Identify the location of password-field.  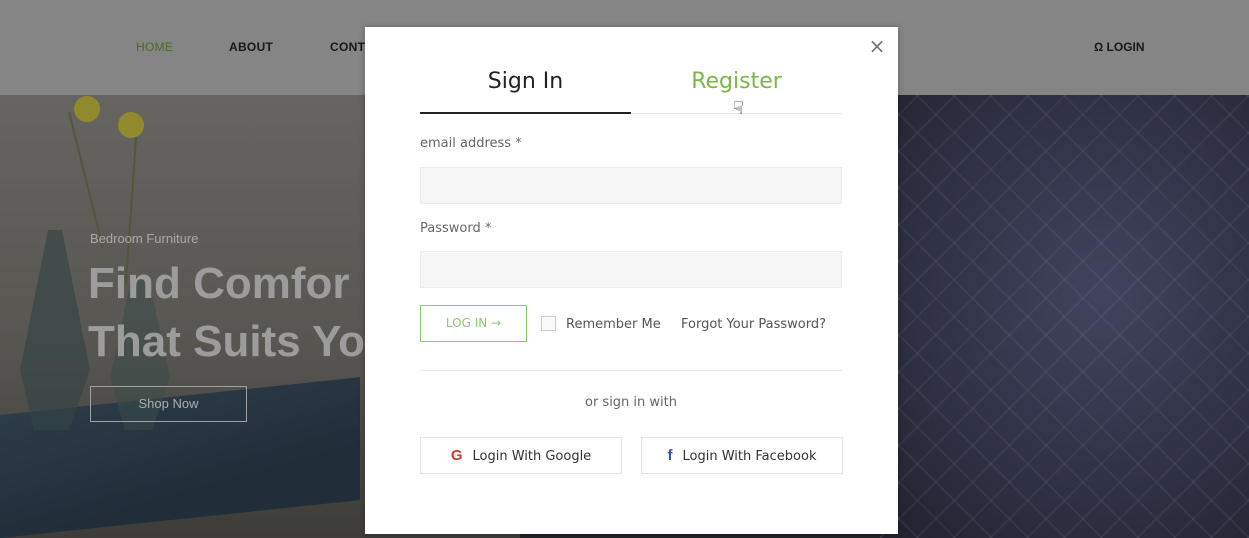
(631, 269).